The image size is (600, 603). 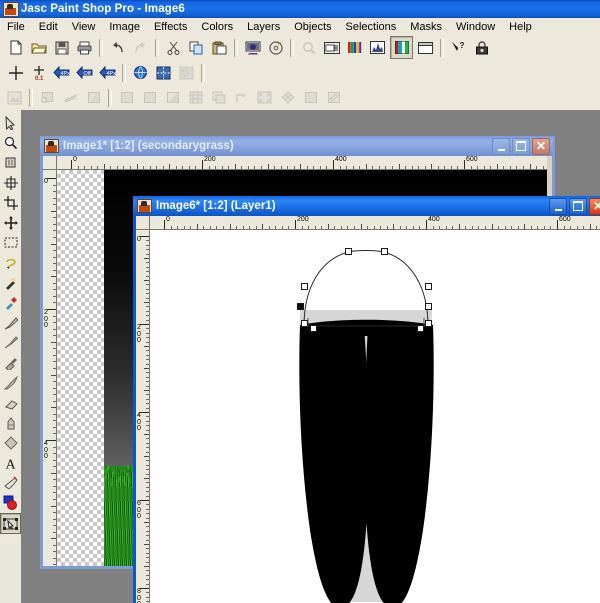 What do you see at coordinates (10, 422) in the screenshot?
I see `tool-picture-tube` at bounding box center [10, 422].